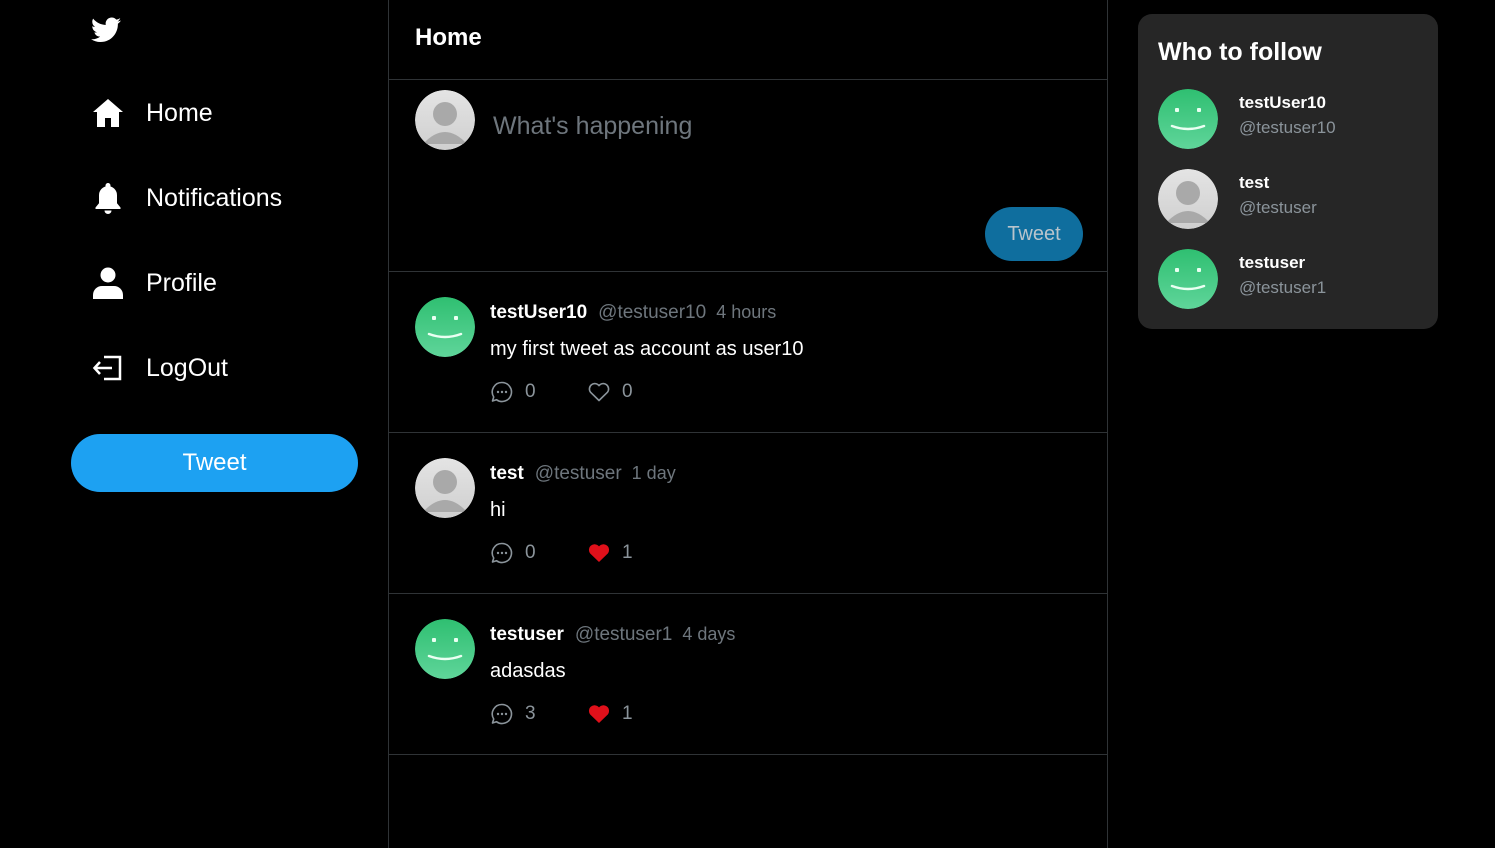 Image resolution: width=1495 pixels, height=848 pixels. Describe the element at coordinates (530, 713) in the screenshot. I see `reply-count: 3` at that location.